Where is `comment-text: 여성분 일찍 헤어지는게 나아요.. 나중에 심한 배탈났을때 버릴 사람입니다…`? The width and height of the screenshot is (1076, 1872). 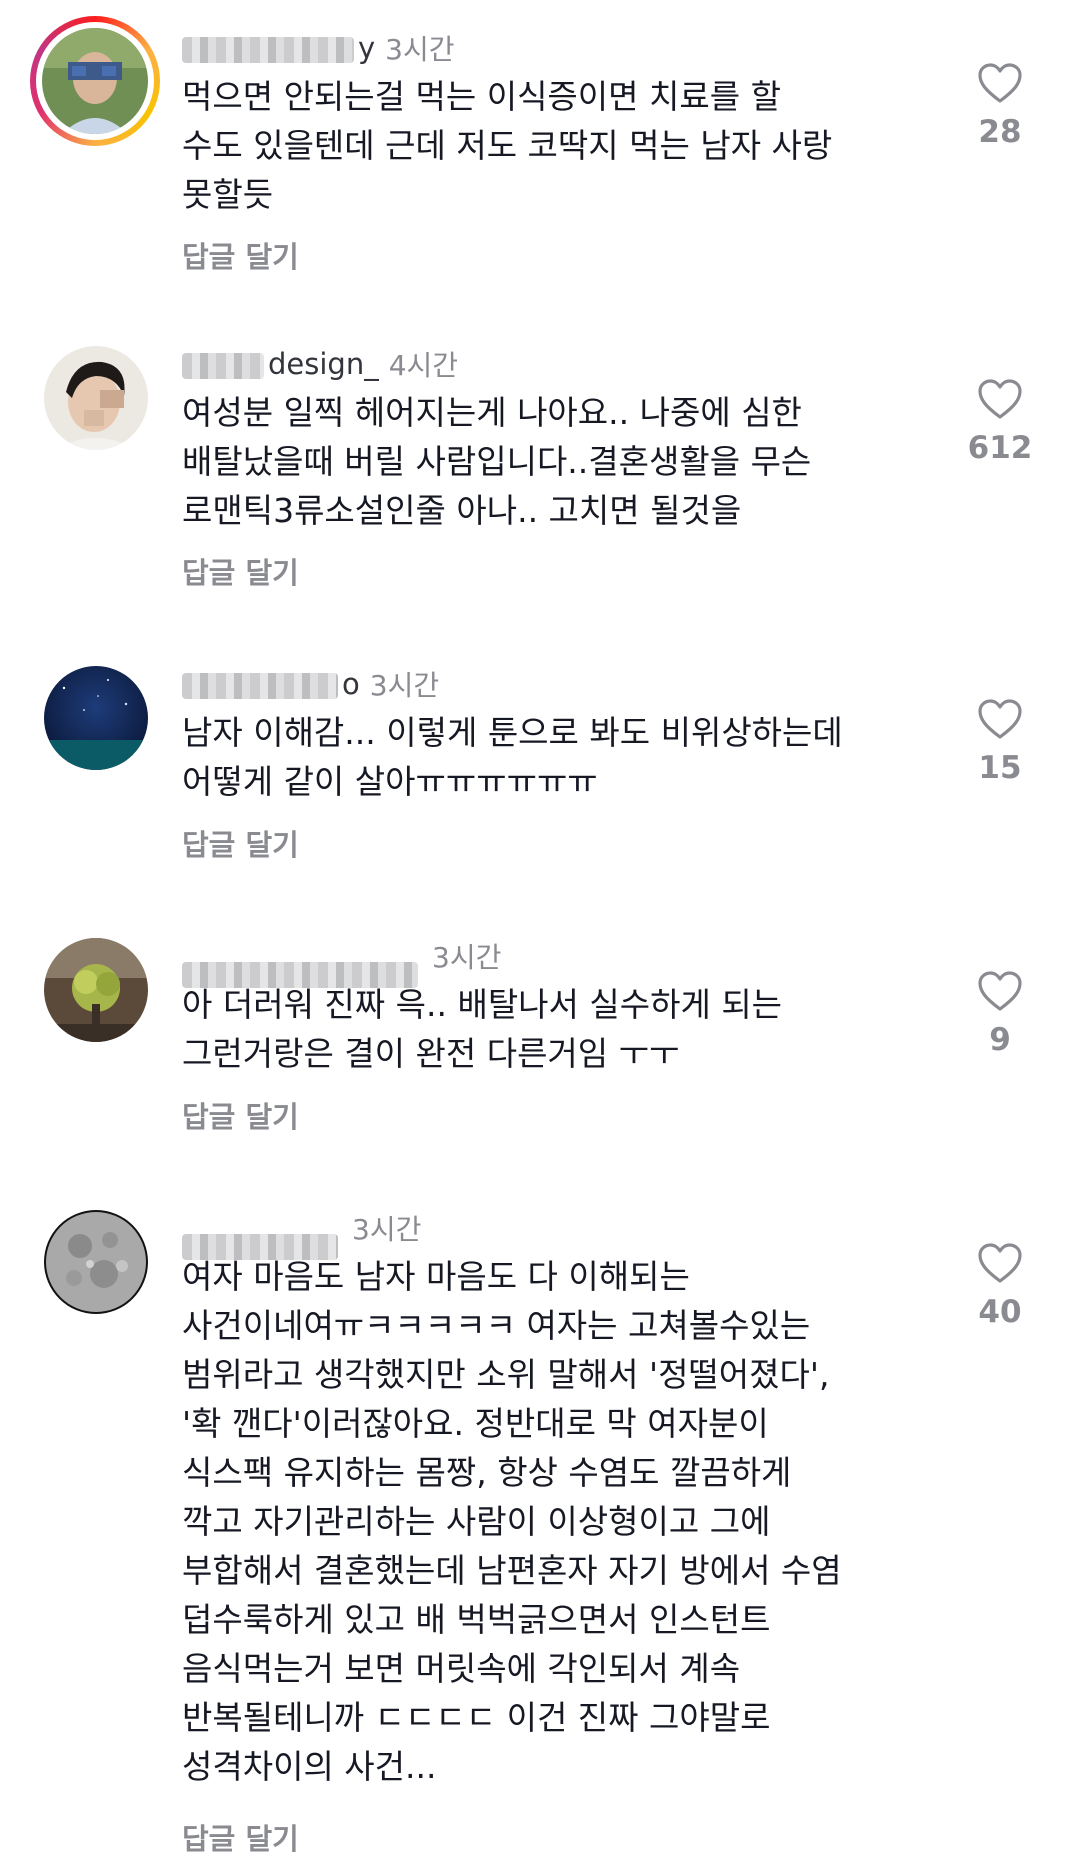
comment-text: 여성분 일찍 헤어지는게 나아요.. 나중에 심한 배탈났을때 버릴 사람입니다… is located at coordinates (497, 461).